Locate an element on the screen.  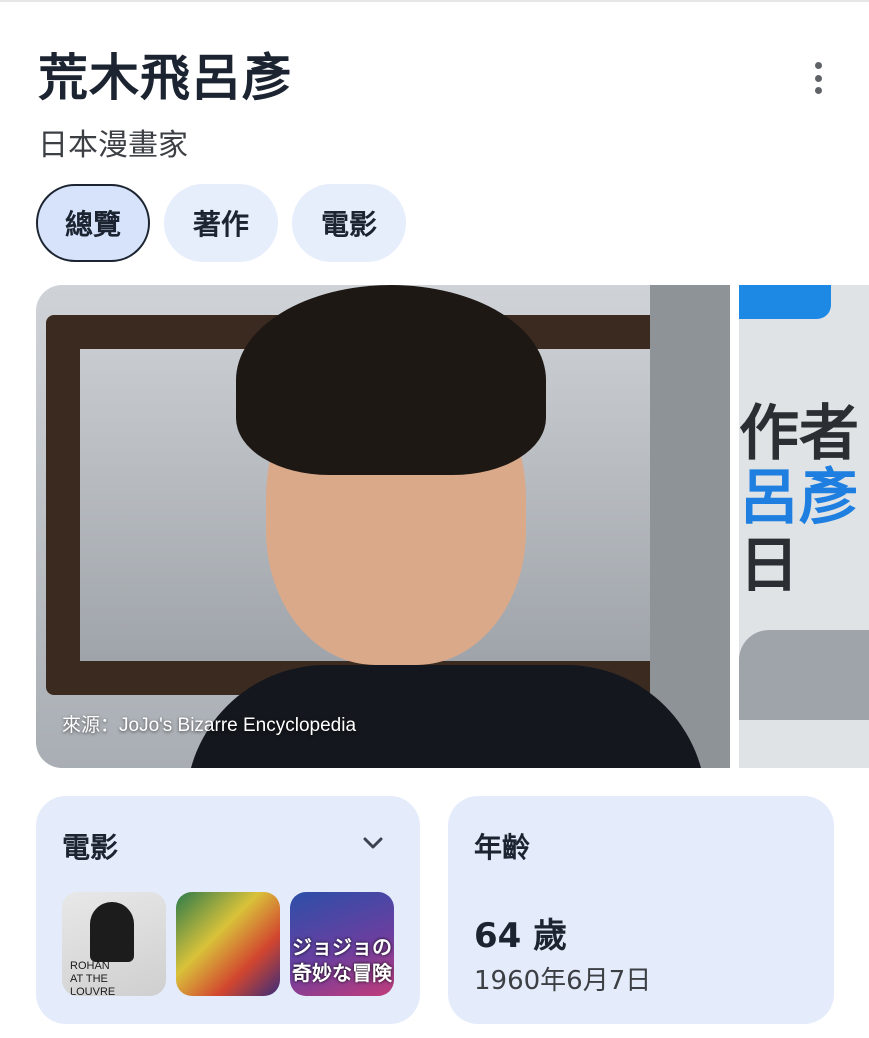
chevron-down-icon is located at coordinates (373, 843).